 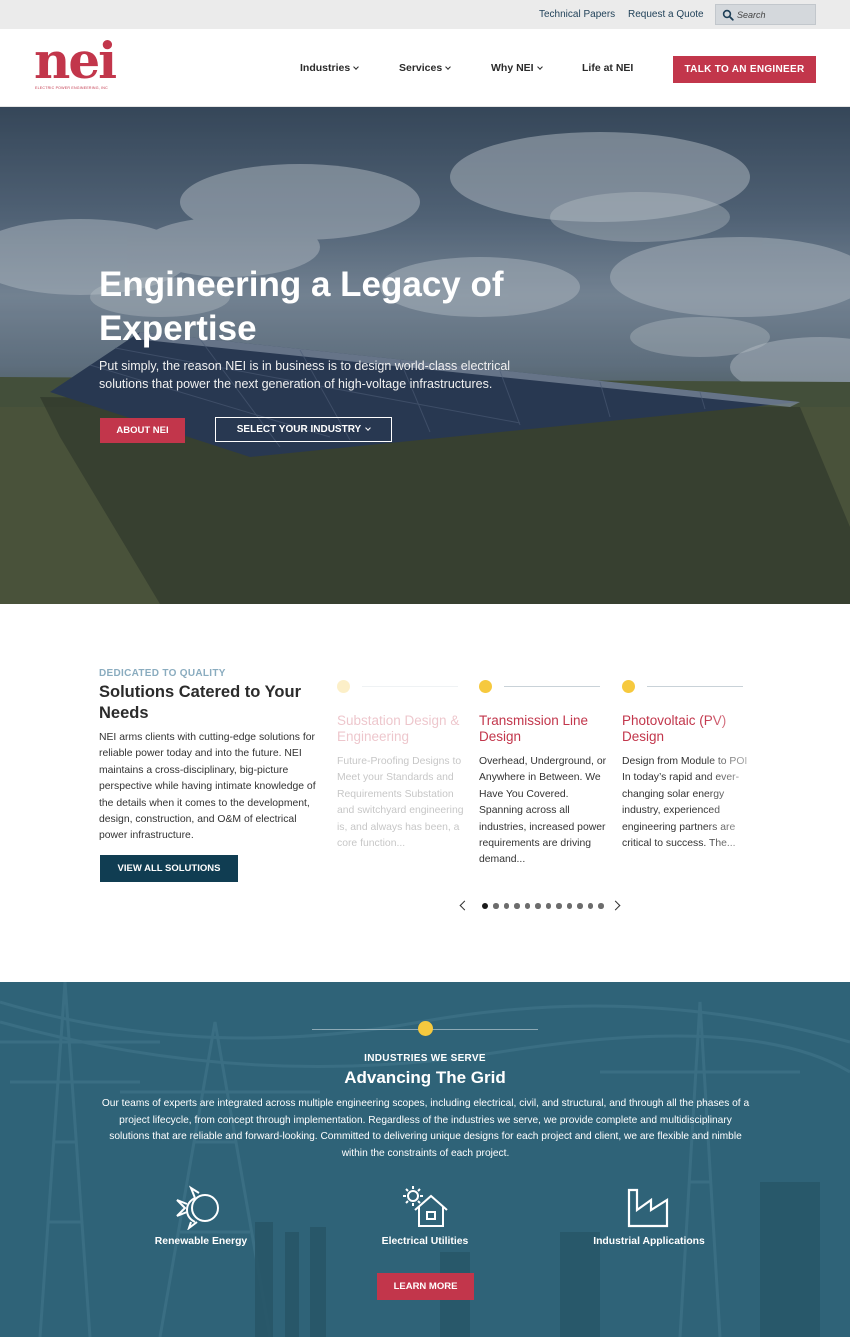 I want to click on nav-label: Why NEI, so click(x=512, y=68).